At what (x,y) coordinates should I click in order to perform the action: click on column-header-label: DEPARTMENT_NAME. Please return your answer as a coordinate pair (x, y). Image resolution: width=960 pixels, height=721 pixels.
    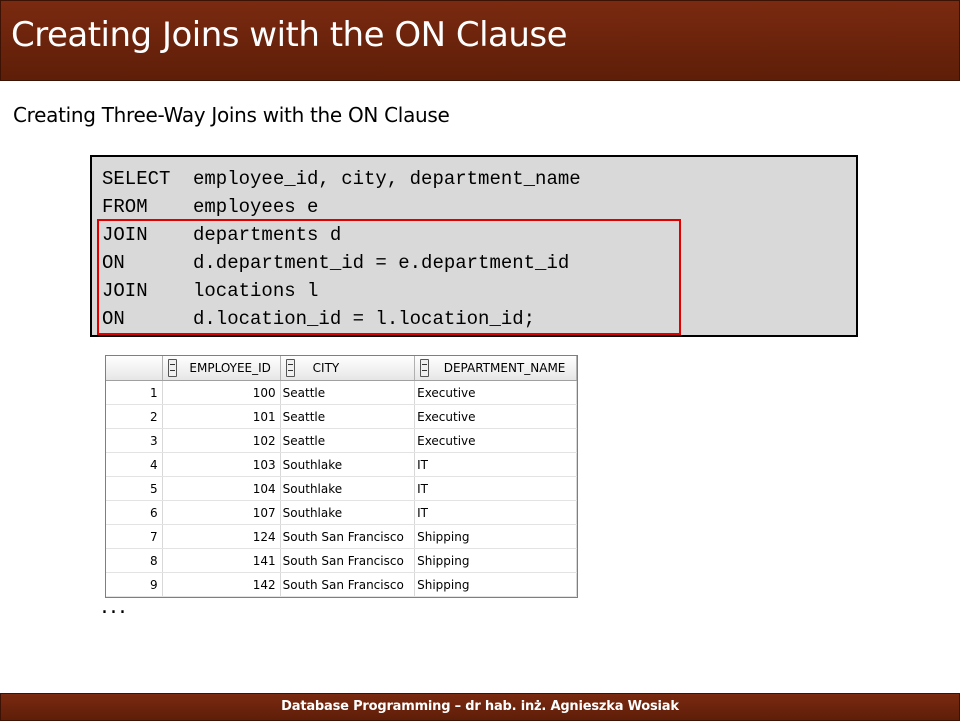
    Looking at the image, I should click on (504, 368).